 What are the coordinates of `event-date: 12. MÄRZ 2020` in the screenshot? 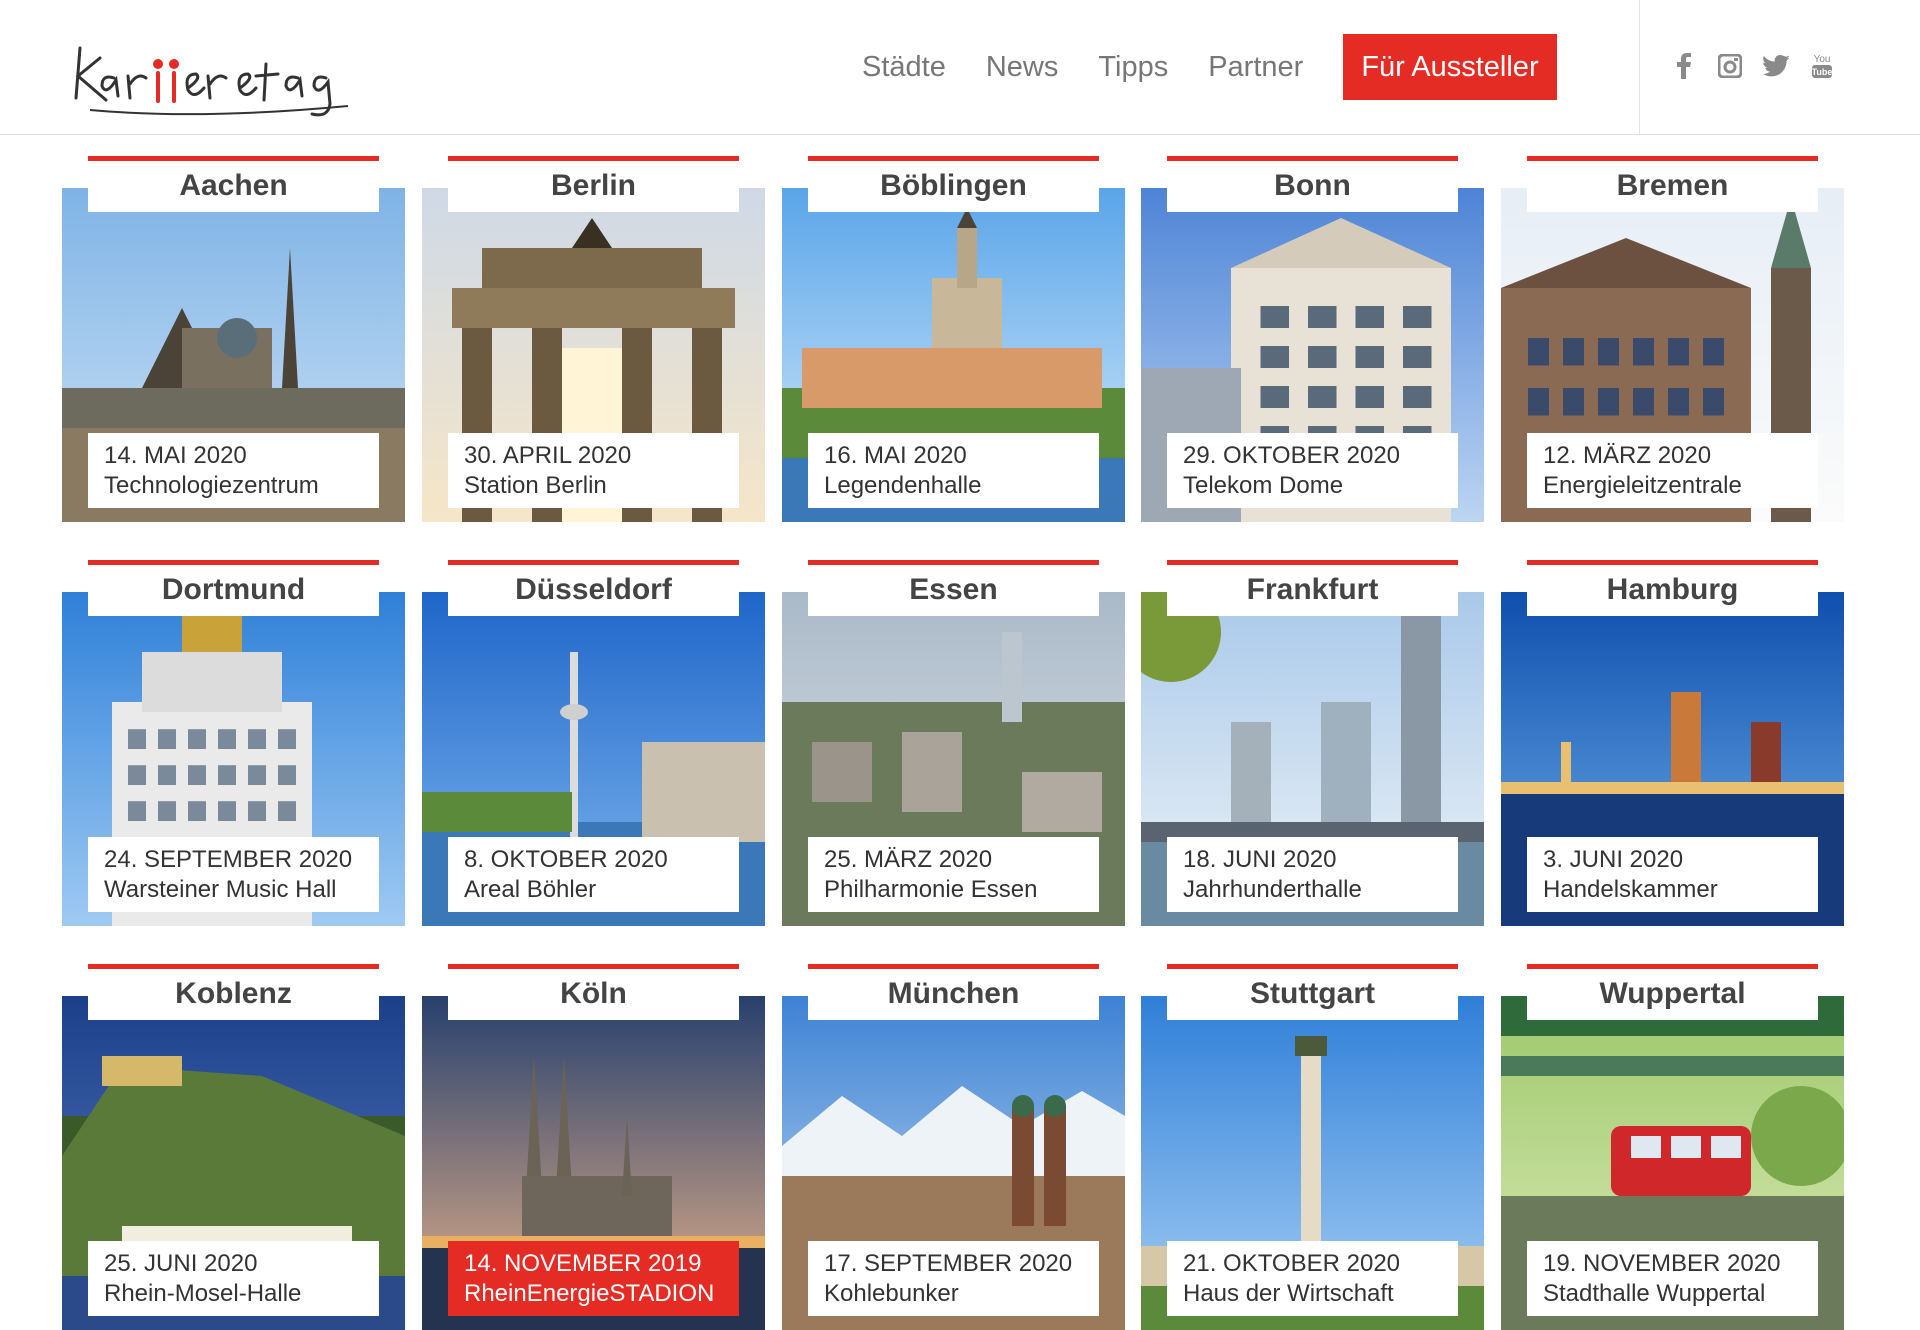 It's located at (1627, 455).